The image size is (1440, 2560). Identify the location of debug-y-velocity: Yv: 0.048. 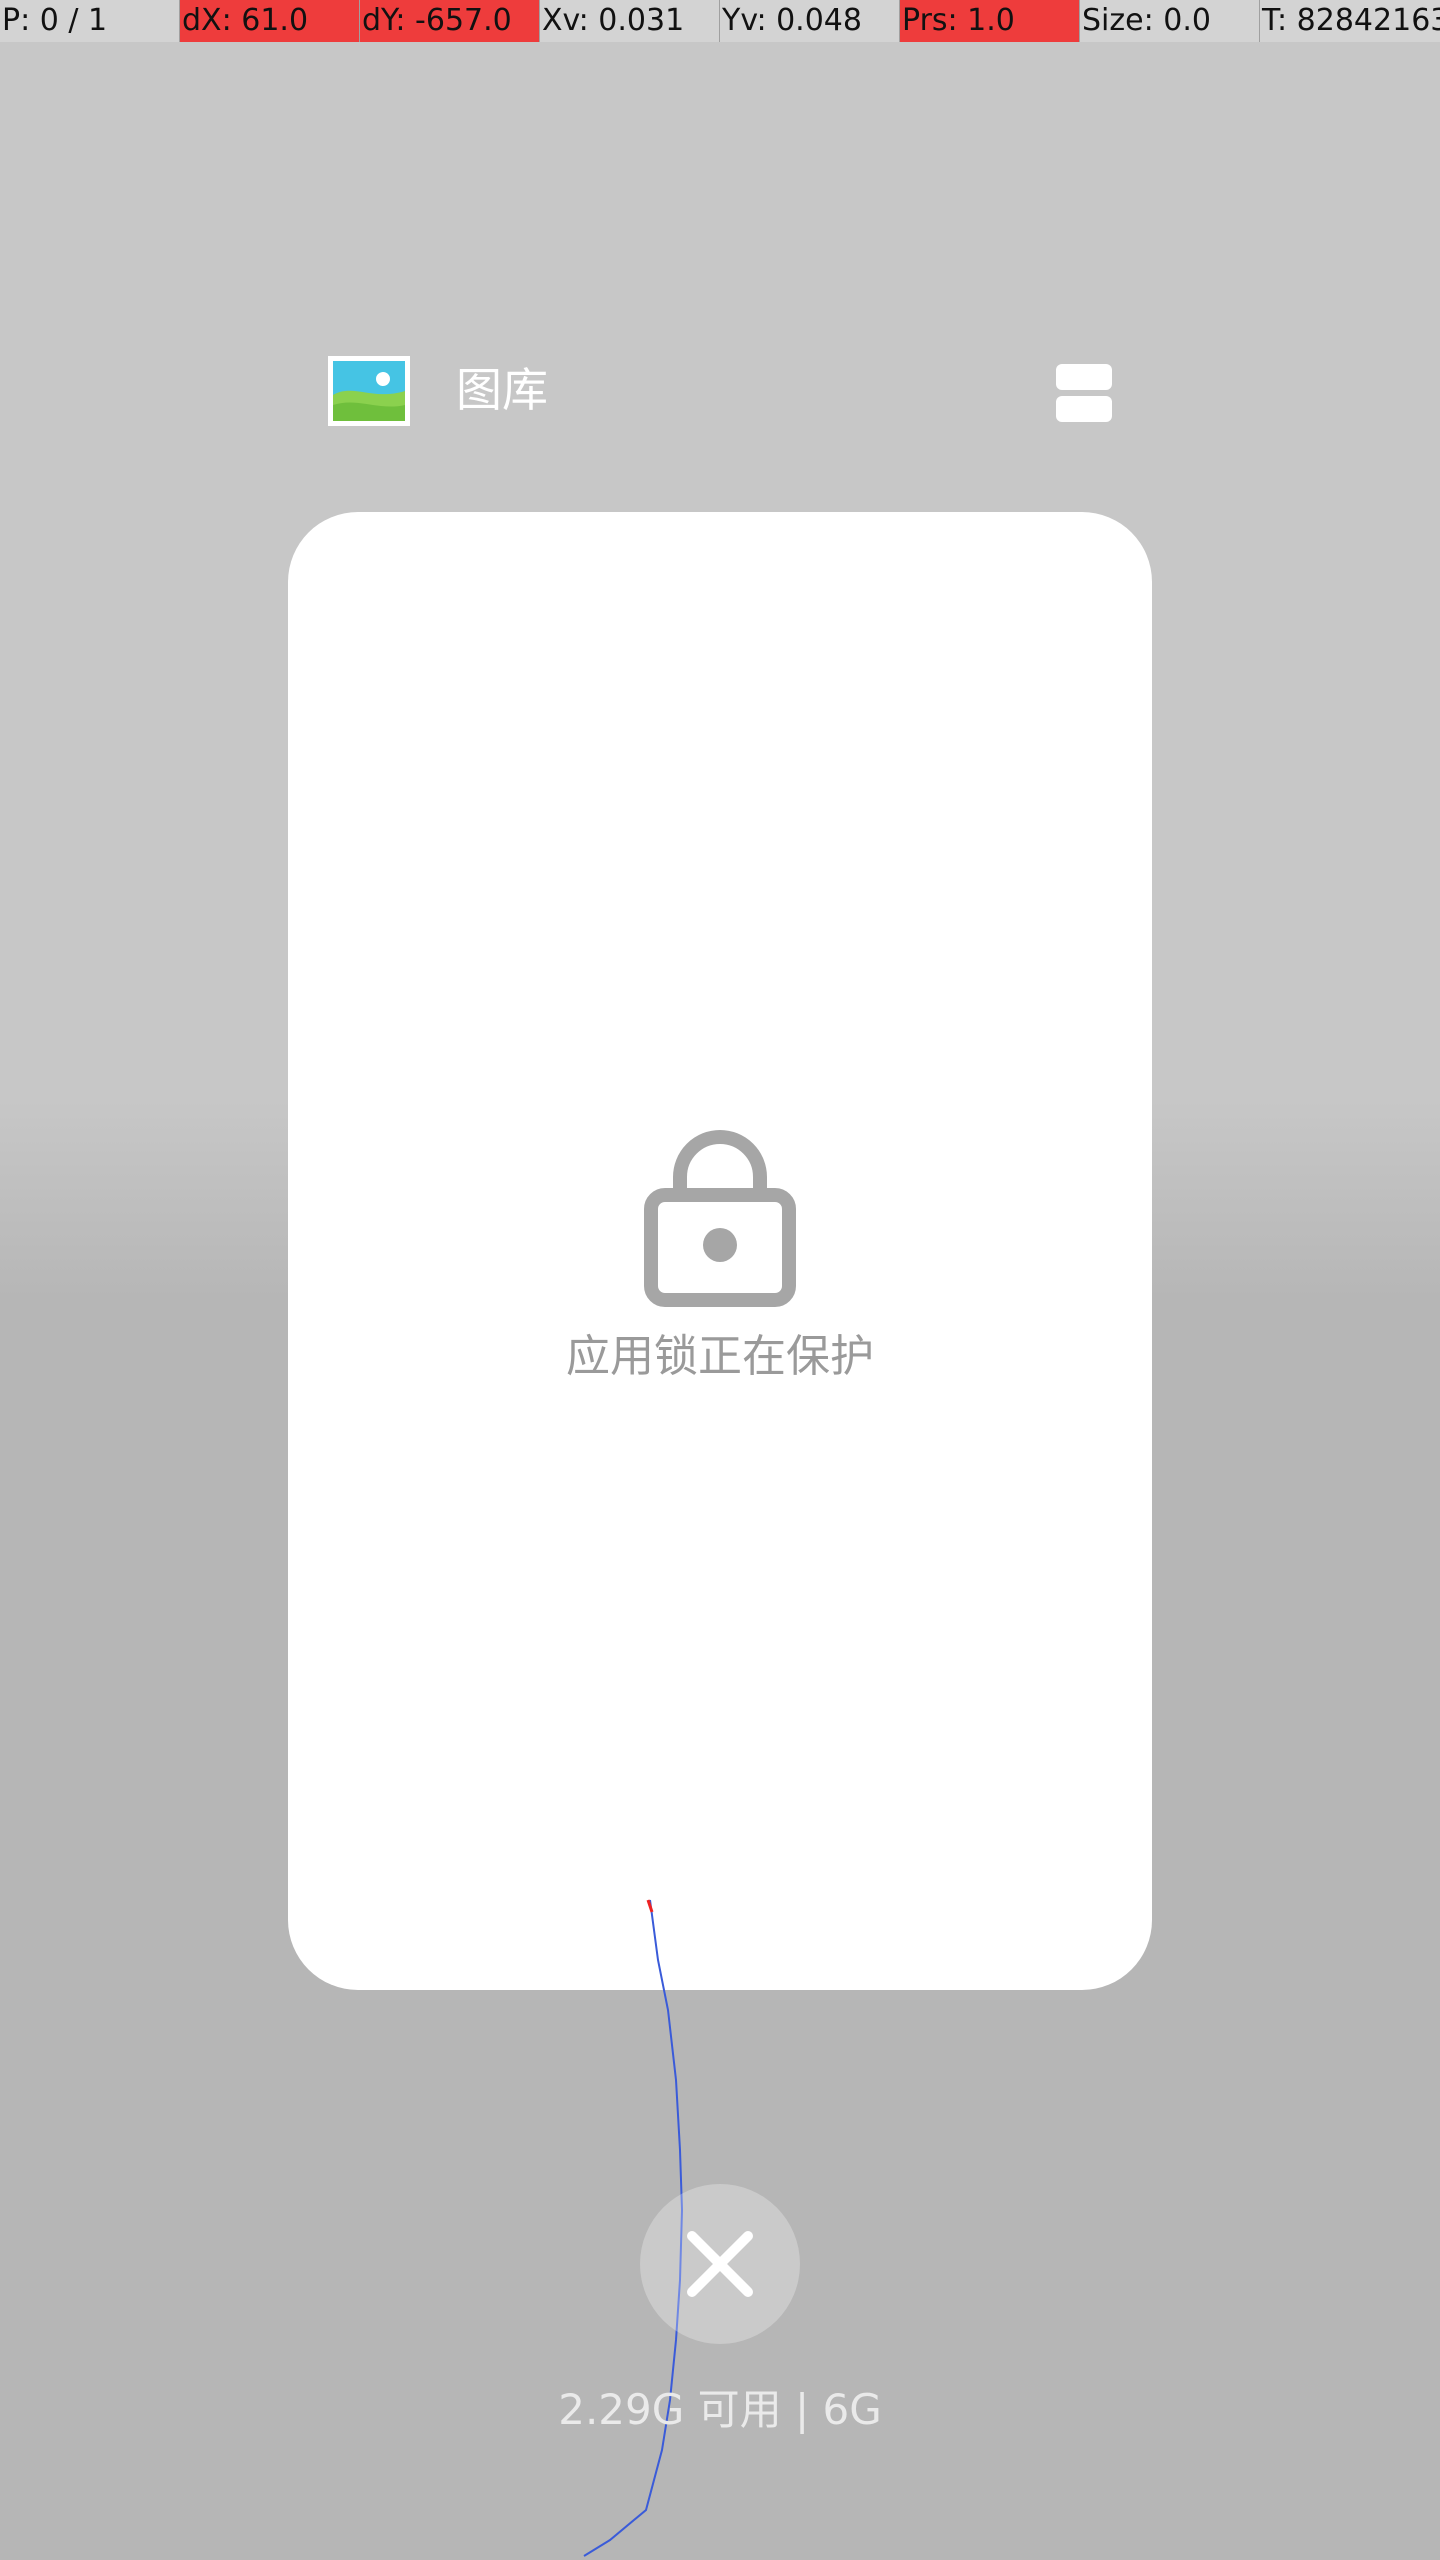
(810, 21).